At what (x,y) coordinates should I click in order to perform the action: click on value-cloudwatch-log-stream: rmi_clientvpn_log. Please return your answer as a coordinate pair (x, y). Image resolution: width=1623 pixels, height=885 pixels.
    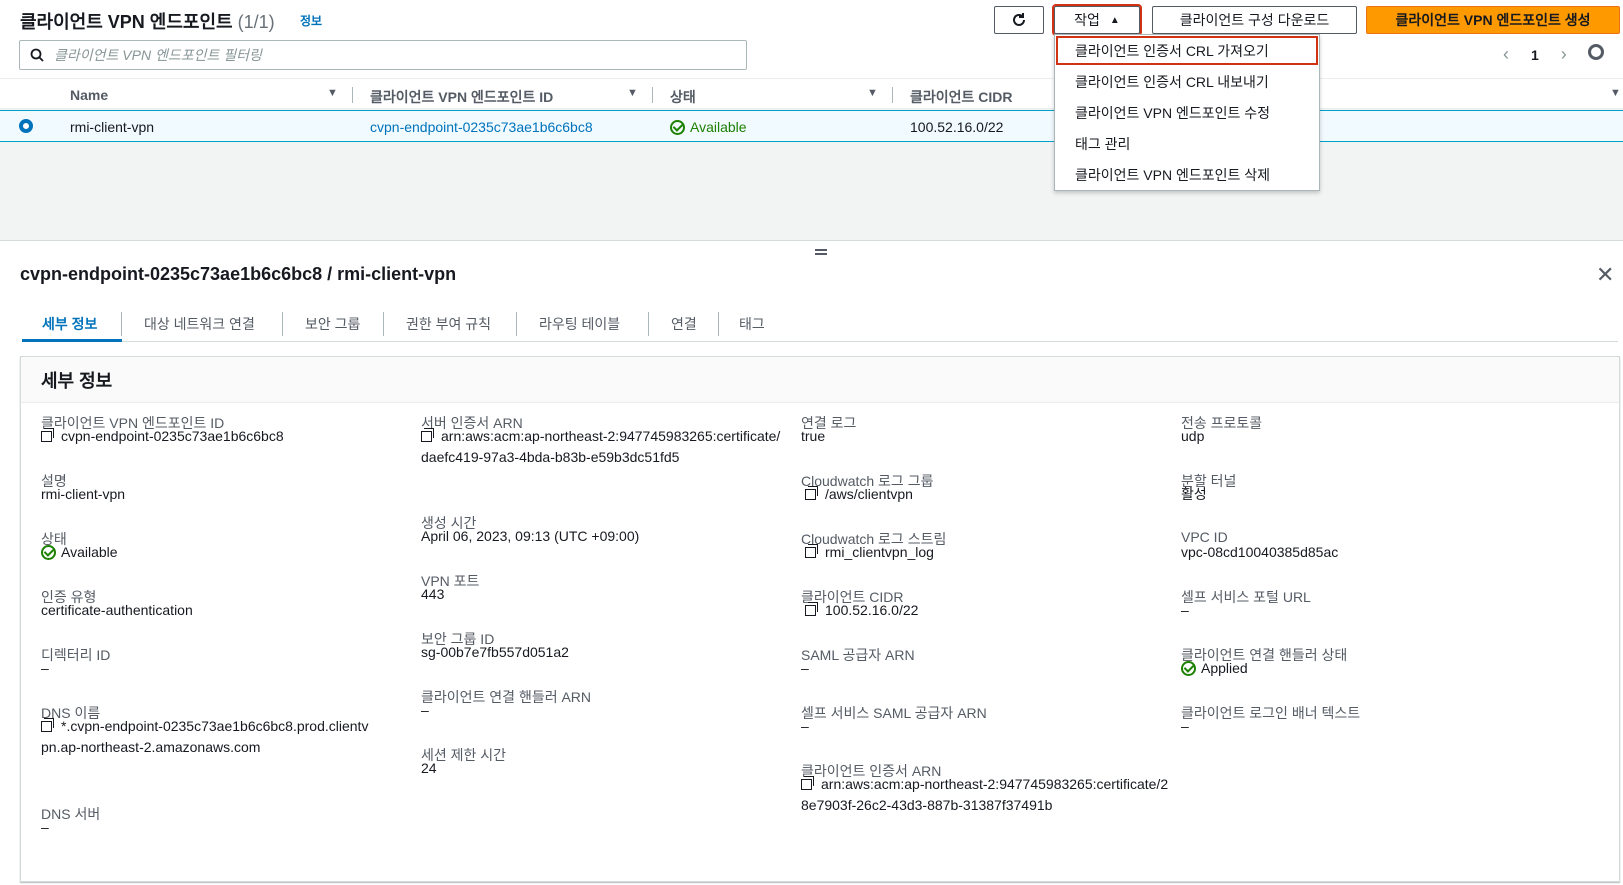
    Looking at the image, I should click on (869, 552).